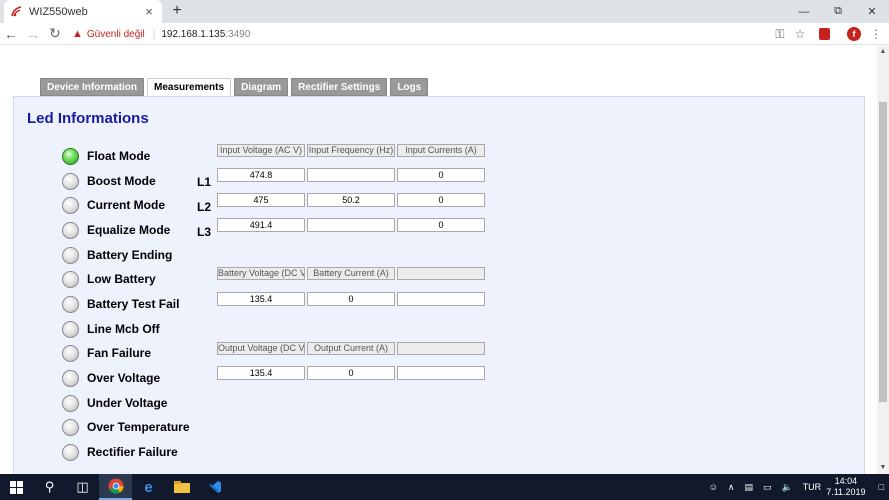 The image size is (889, 500). Describe the element at coordinates (177, 11) in the screenshot. I see `new-tab-button: +` at that location.